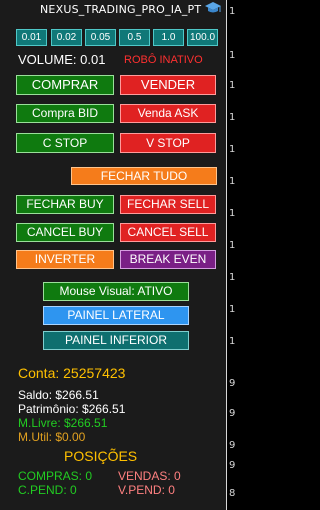 This screenshot has width=320, height=510. I want to click on fechar-tudo-button: FECHAR TUDO, so click(144, 176).